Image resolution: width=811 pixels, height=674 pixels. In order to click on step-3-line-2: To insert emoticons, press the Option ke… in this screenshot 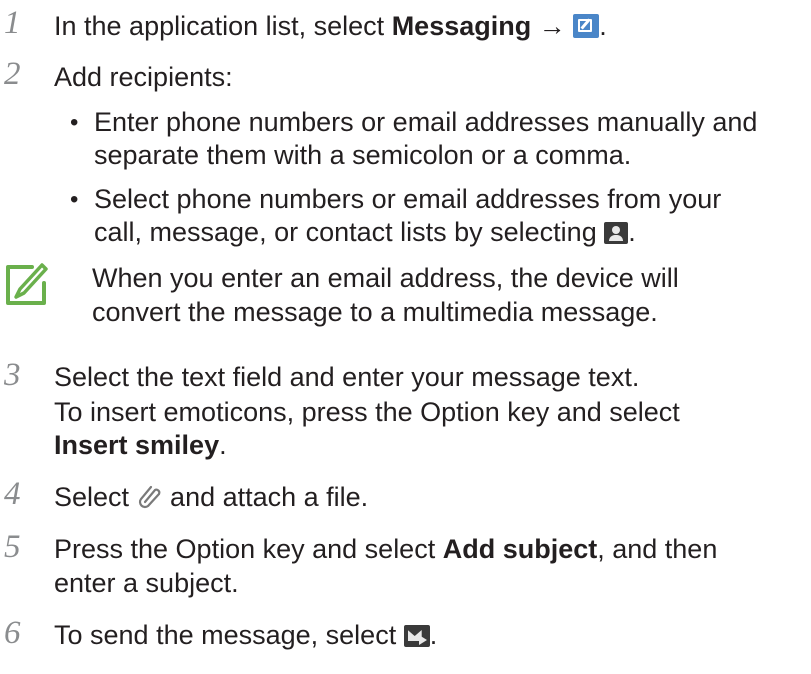, I will do `click(367, 412)`.